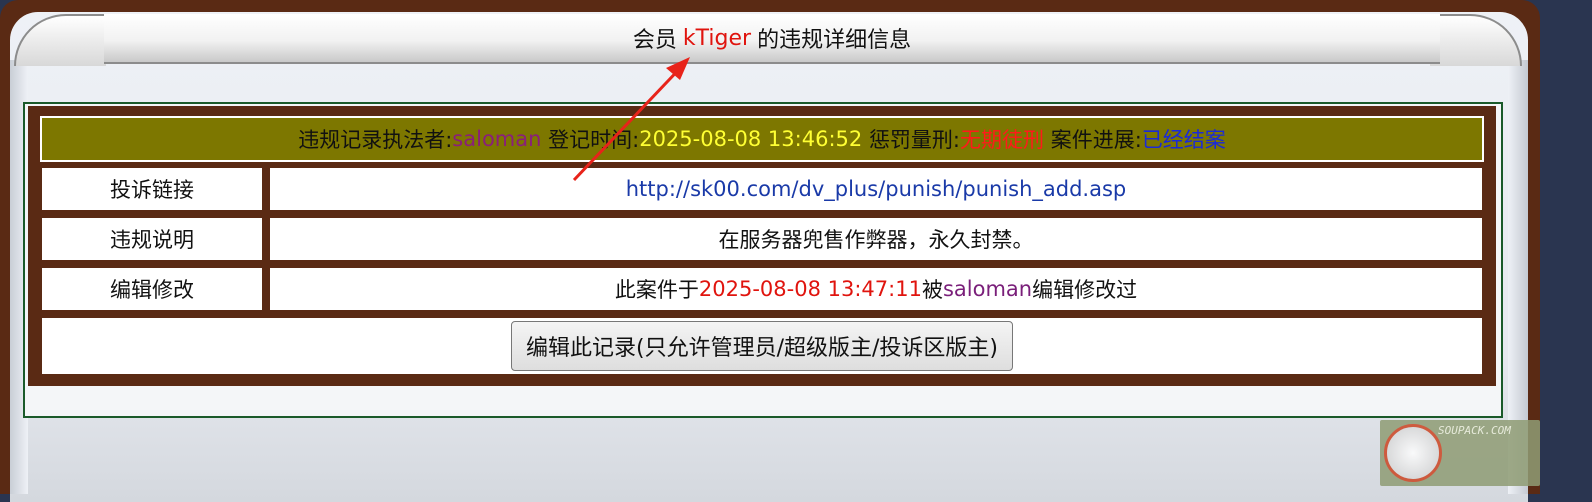  I want to click on site-watermark: SOUPACK.COM, so click(1460, 453).